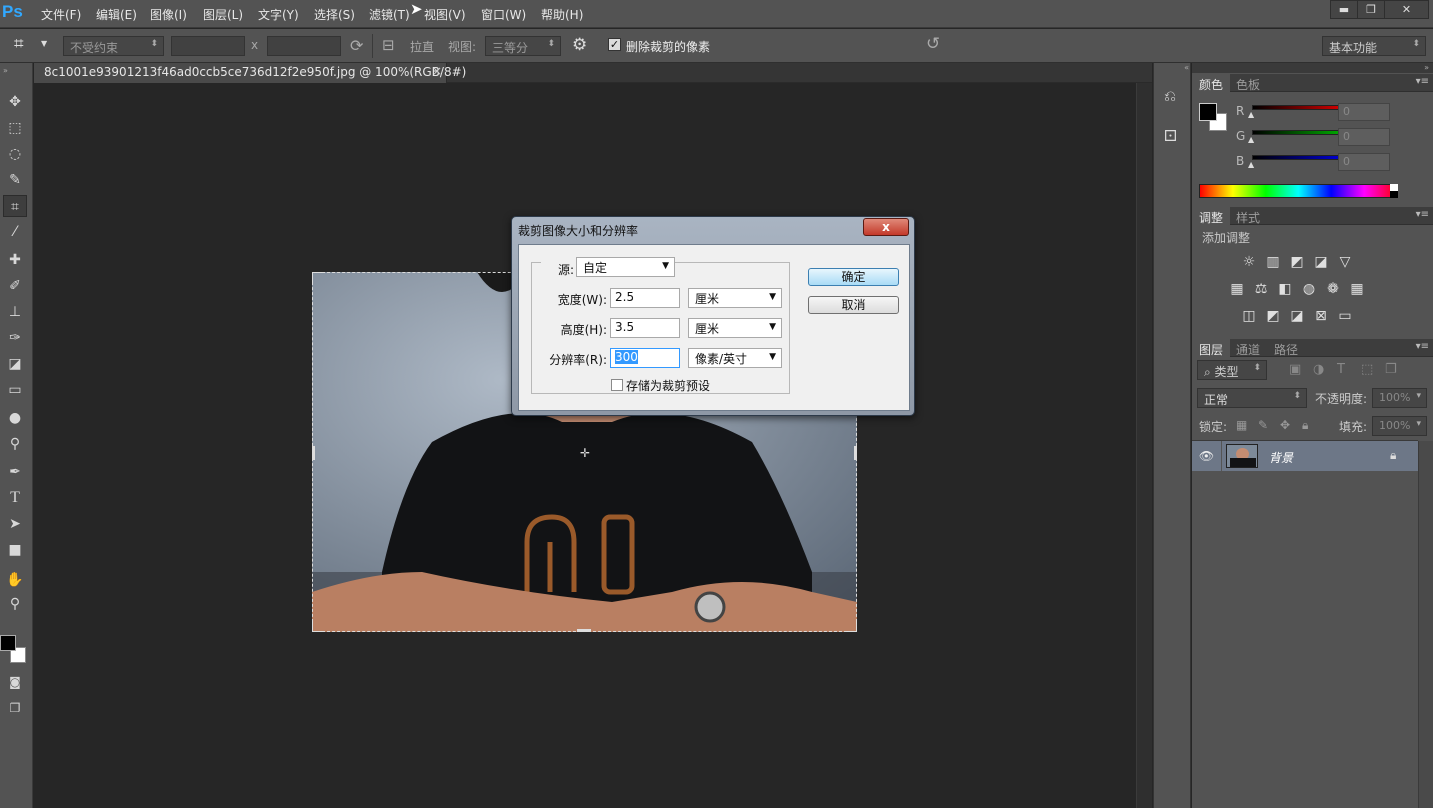  What do you see at coordinates (1251, 114) in the screenshot?
I see `slider-thumb-icon: ▲` at bounding box center [1251, 114].